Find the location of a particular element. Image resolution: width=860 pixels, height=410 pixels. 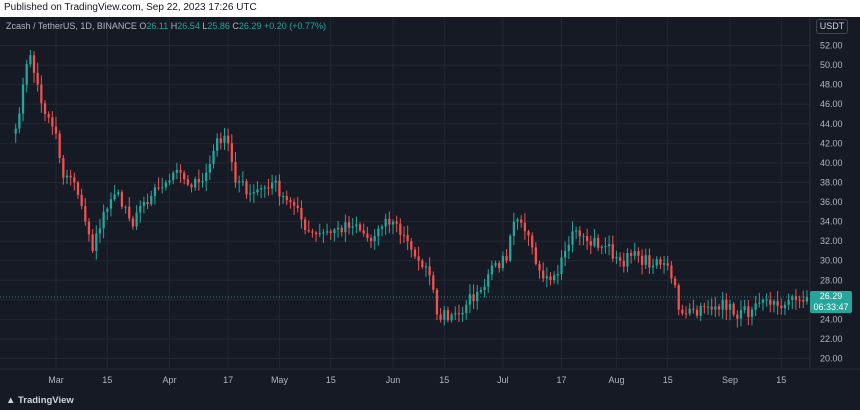

symbol-name: Zcash / TetherUS, 1D, BINANCE is located at coordinates (71, 26).